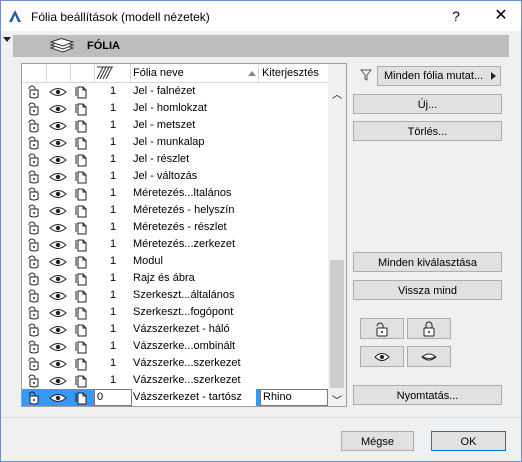 The height and width of the screenshot is (462, 522). What do you see at coordinates (468, 441) in the screenshot?
I see `ok-button: OK` at bounding box center [468, 441].